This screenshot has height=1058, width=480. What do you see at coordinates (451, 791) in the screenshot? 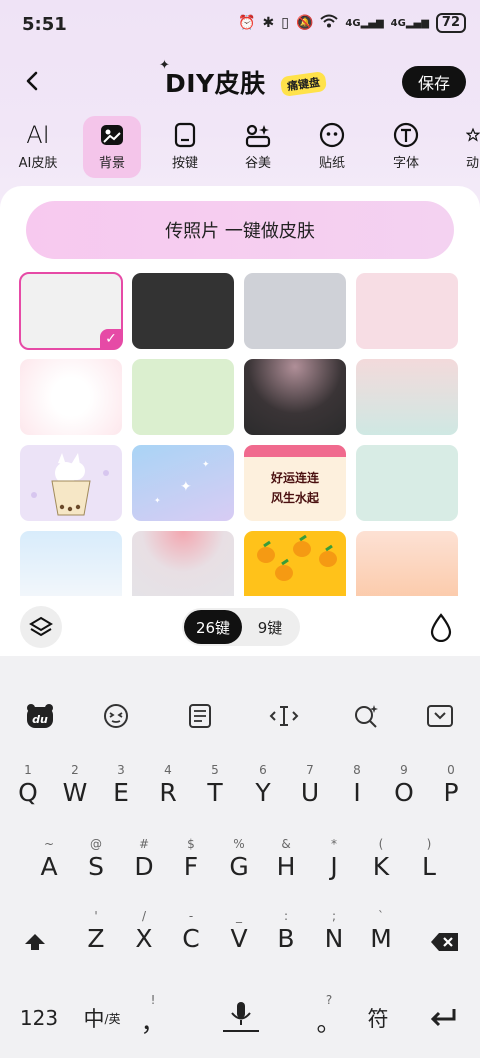
I see `key-p: 0P` at bounding box center [451, 791].